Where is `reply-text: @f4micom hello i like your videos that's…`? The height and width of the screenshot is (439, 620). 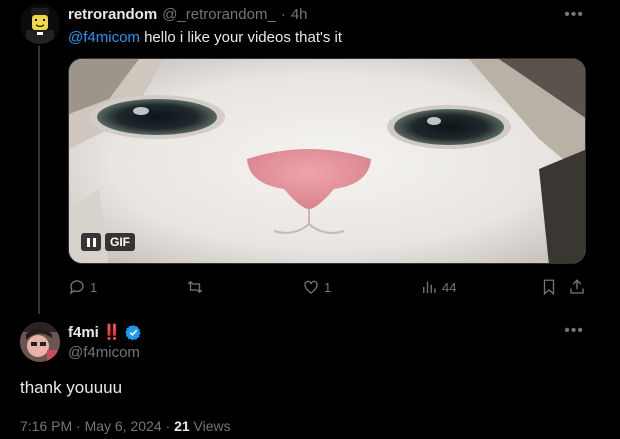
reply-text: @f4micom hello i like your videos that's… is located at coordinates (205, 37).